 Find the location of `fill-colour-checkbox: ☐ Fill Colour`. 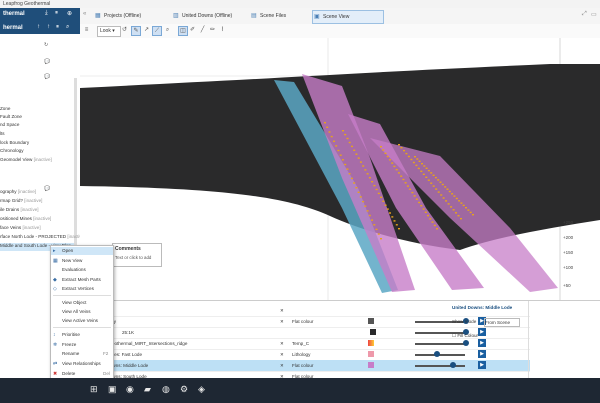

fill-colour-checkbox: ☐ Fill Colour is located at coordinates (465, 336).